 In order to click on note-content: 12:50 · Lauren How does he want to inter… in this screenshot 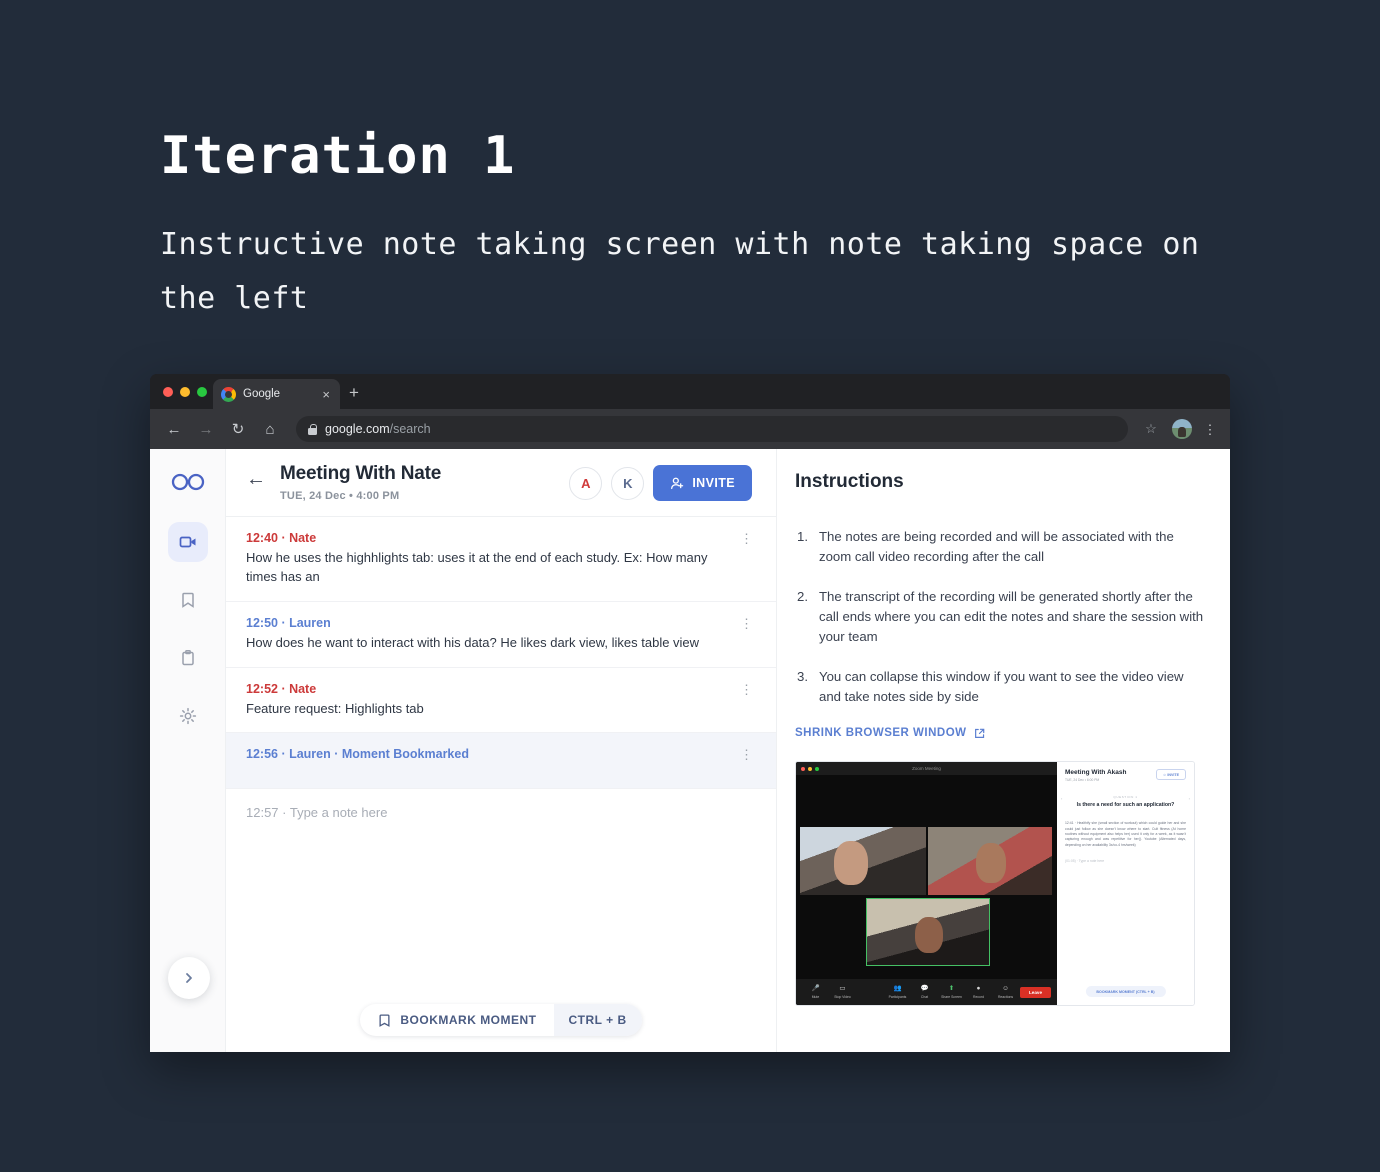, I will do `click(487, 634)`.